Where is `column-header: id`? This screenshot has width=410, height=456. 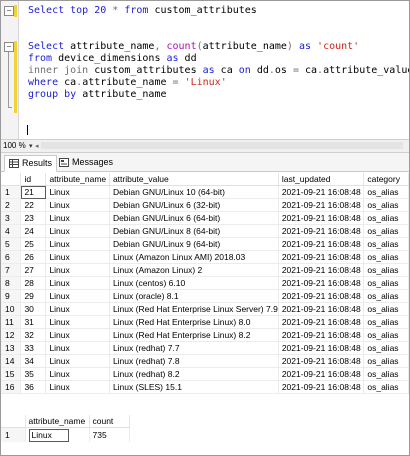
column-header: id is located at coordinates (33, 179).